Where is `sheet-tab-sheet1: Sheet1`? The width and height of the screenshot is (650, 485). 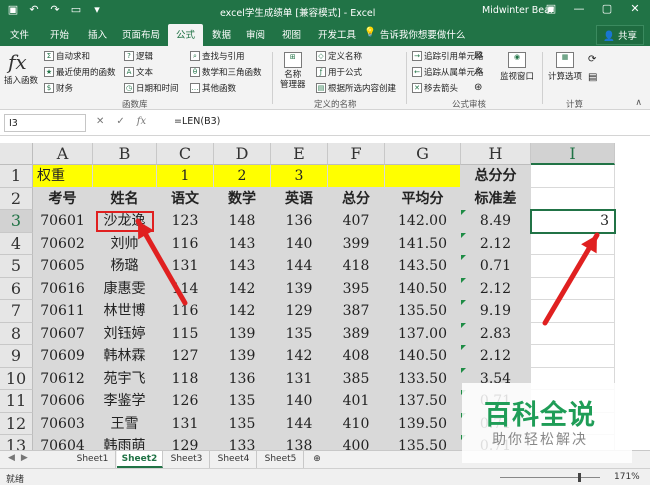
sheet-tab-sheet1: Sheet1 is located at coordinates (93, 459).